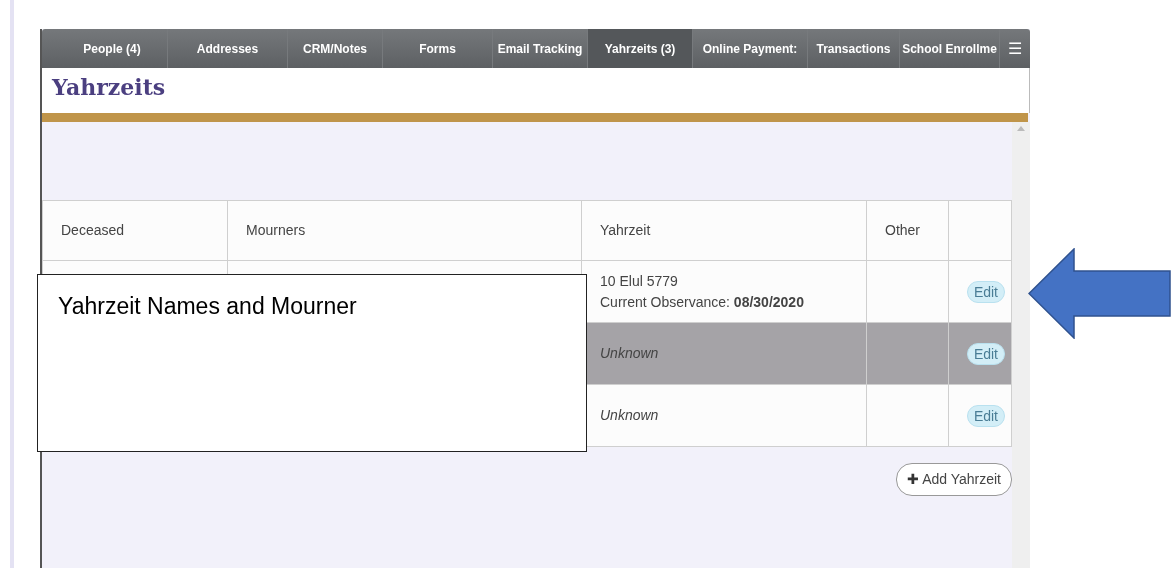  I want to click on column-header: Deceased, so click(93, 230).